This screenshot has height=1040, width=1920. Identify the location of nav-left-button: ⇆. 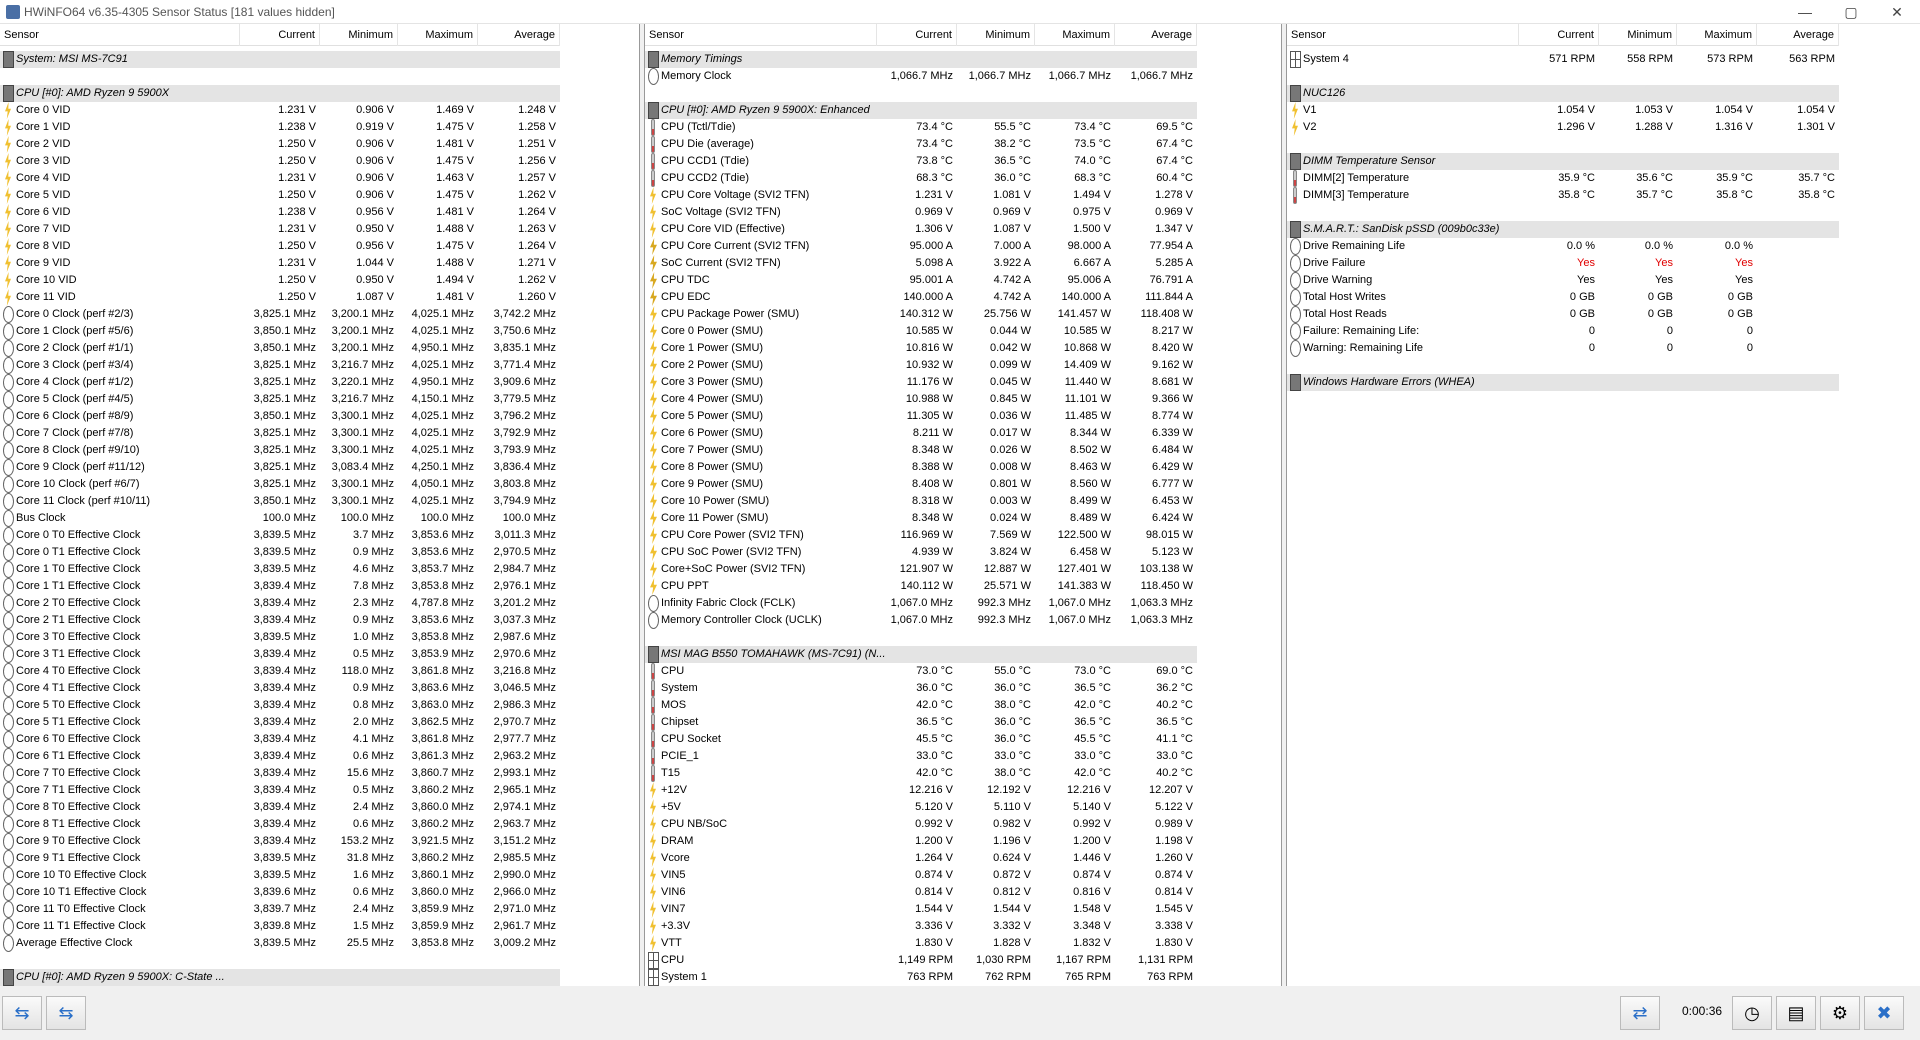
(22, 1013).